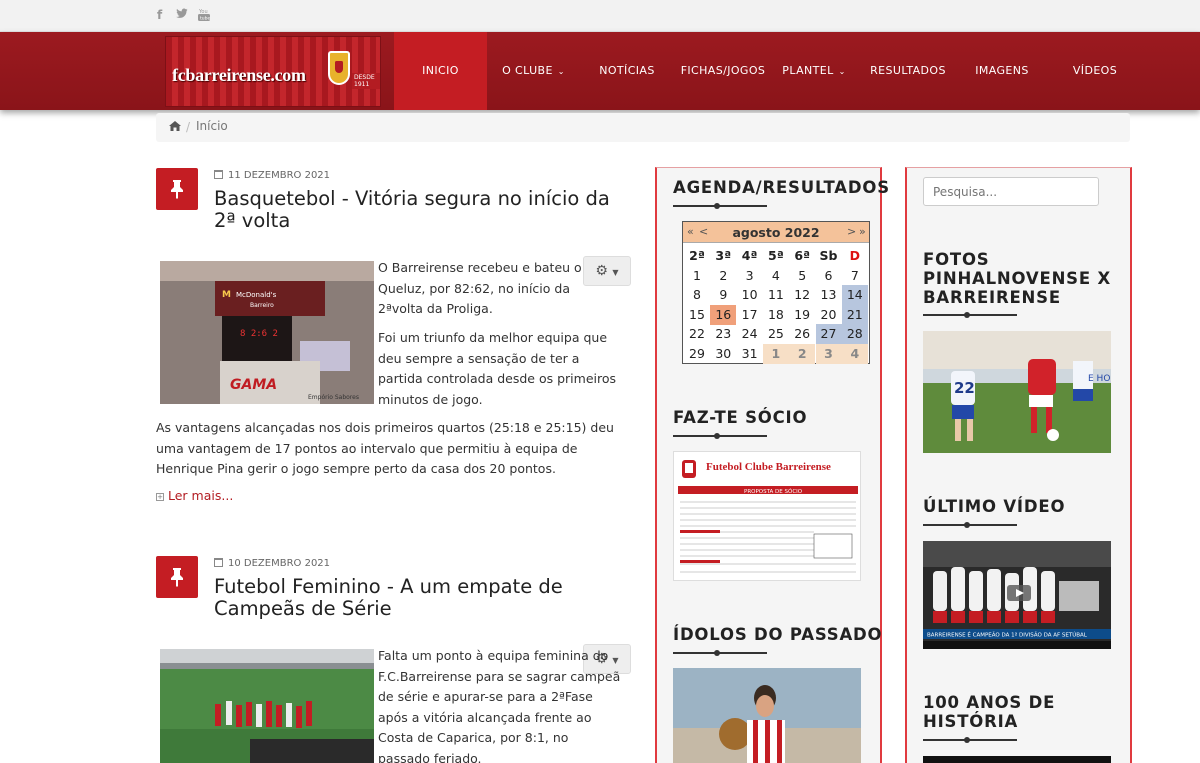 The width and height of the screenshot is (1200, 763). Describe the element at coordinates (159, 15) in the screenshot. I see `facebook-icon: f` at that location.